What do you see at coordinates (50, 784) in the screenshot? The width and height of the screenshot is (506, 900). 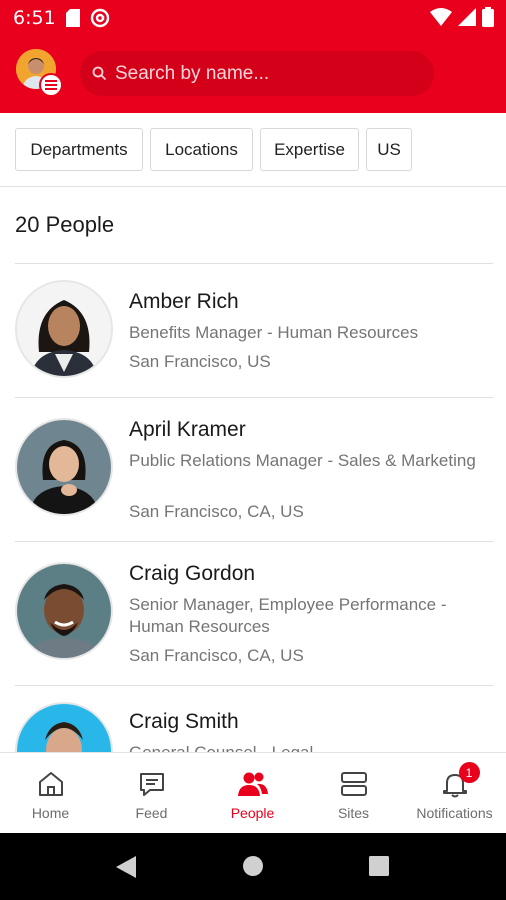 I see `home-icon` at bounding box center [50, 784].